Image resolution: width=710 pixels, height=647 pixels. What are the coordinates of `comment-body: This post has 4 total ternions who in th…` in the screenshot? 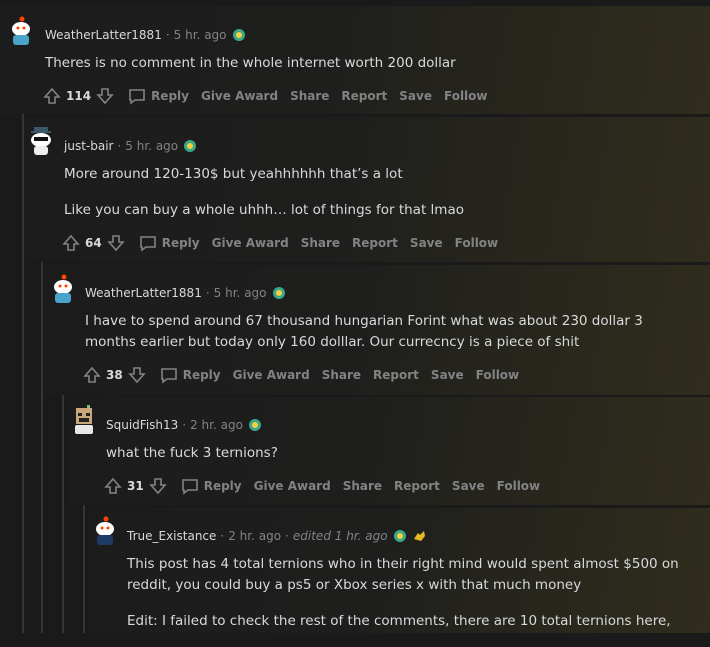 It's located at (412, 600).